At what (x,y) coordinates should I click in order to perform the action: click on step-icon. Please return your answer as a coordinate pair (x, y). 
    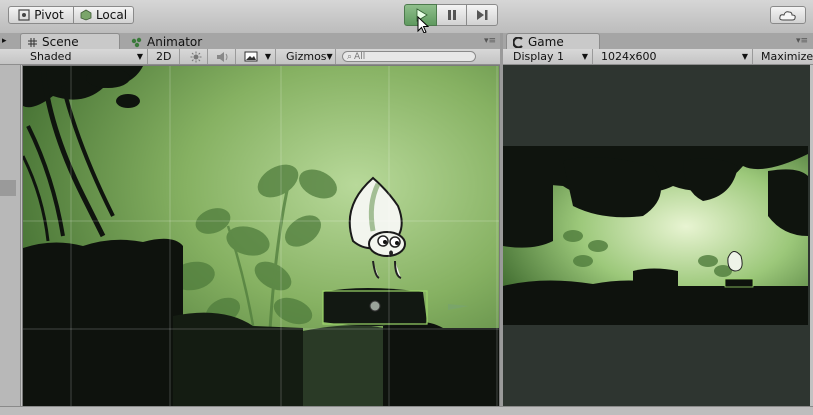
    Looking at the image, I should click on (482, 15).